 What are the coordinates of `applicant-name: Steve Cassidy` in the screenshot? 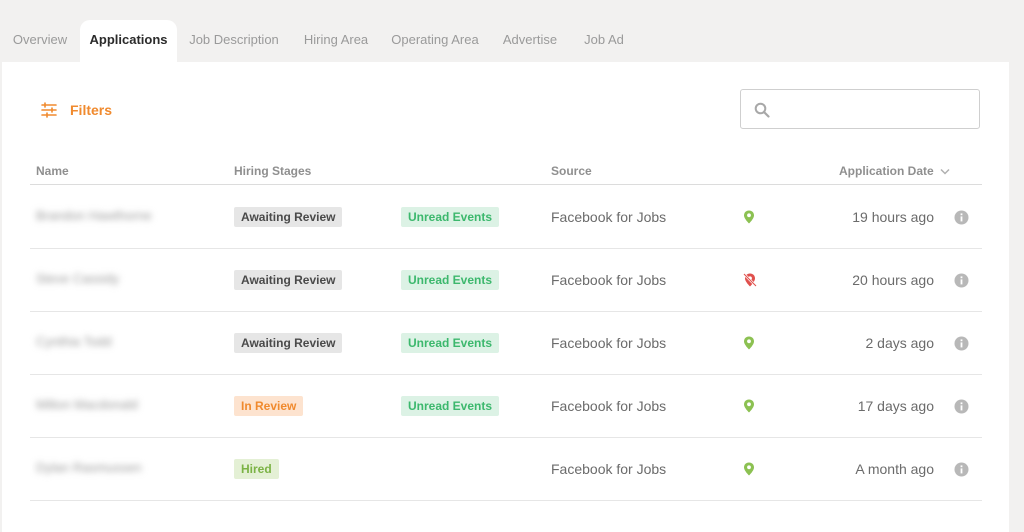 It's located at (77, 278).